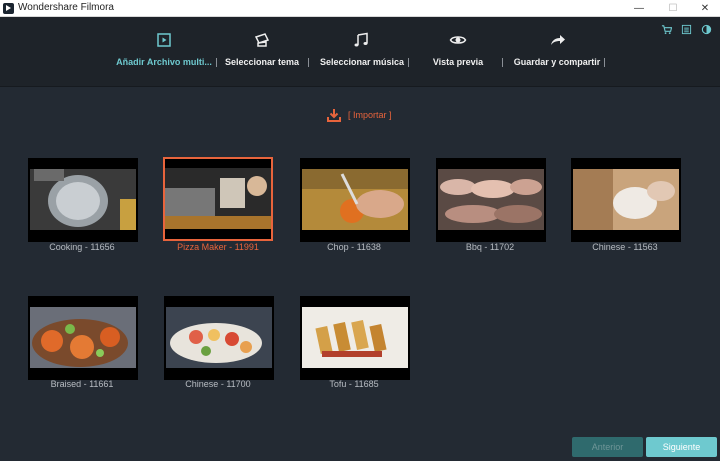 The width and height of the screenshot is (720, 461). I want to click on download-icon, so click(334, 115).